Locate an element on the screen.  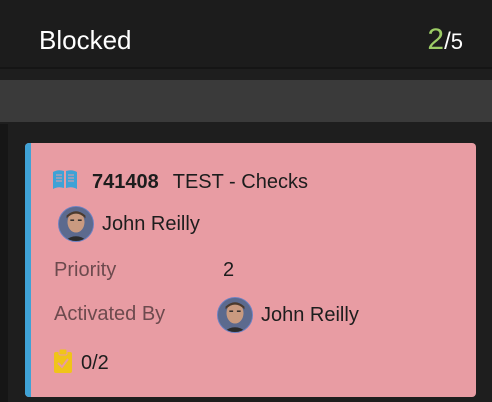
column-title: Blocked is located at coordinates (85, 40).